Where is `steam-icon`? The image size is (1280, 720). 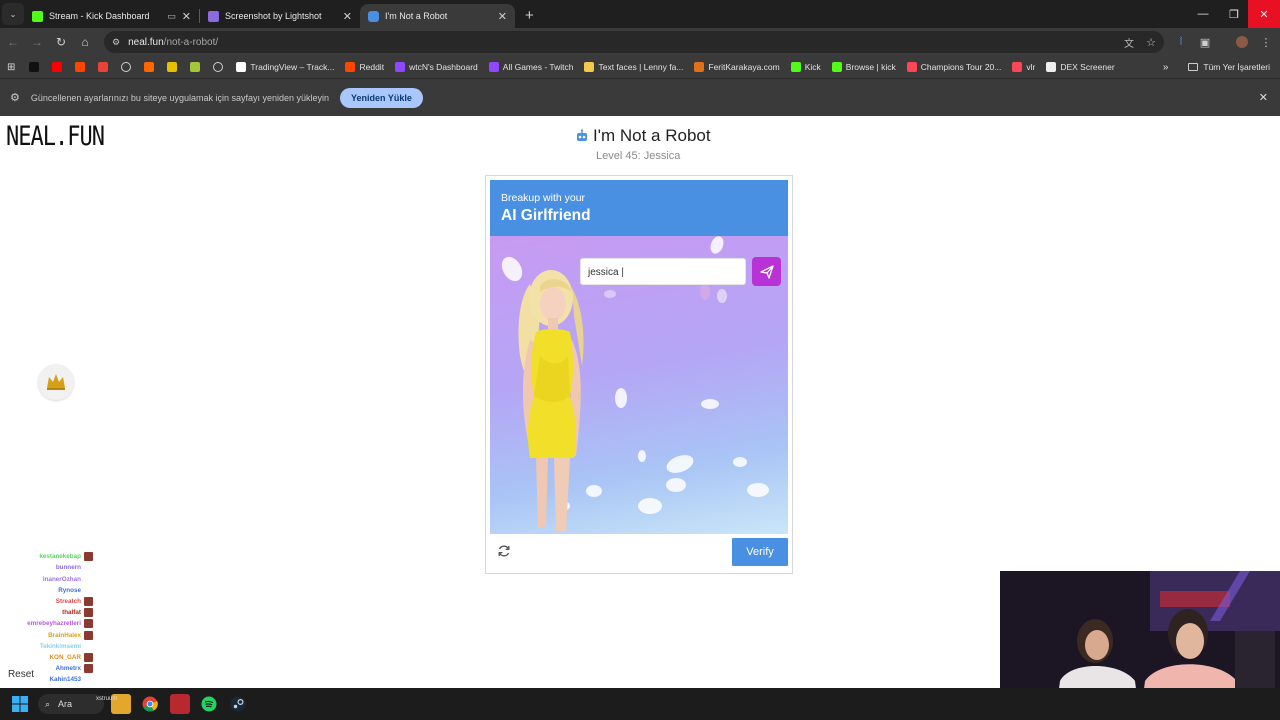
steam-icon is located at coordinates (238, 704).